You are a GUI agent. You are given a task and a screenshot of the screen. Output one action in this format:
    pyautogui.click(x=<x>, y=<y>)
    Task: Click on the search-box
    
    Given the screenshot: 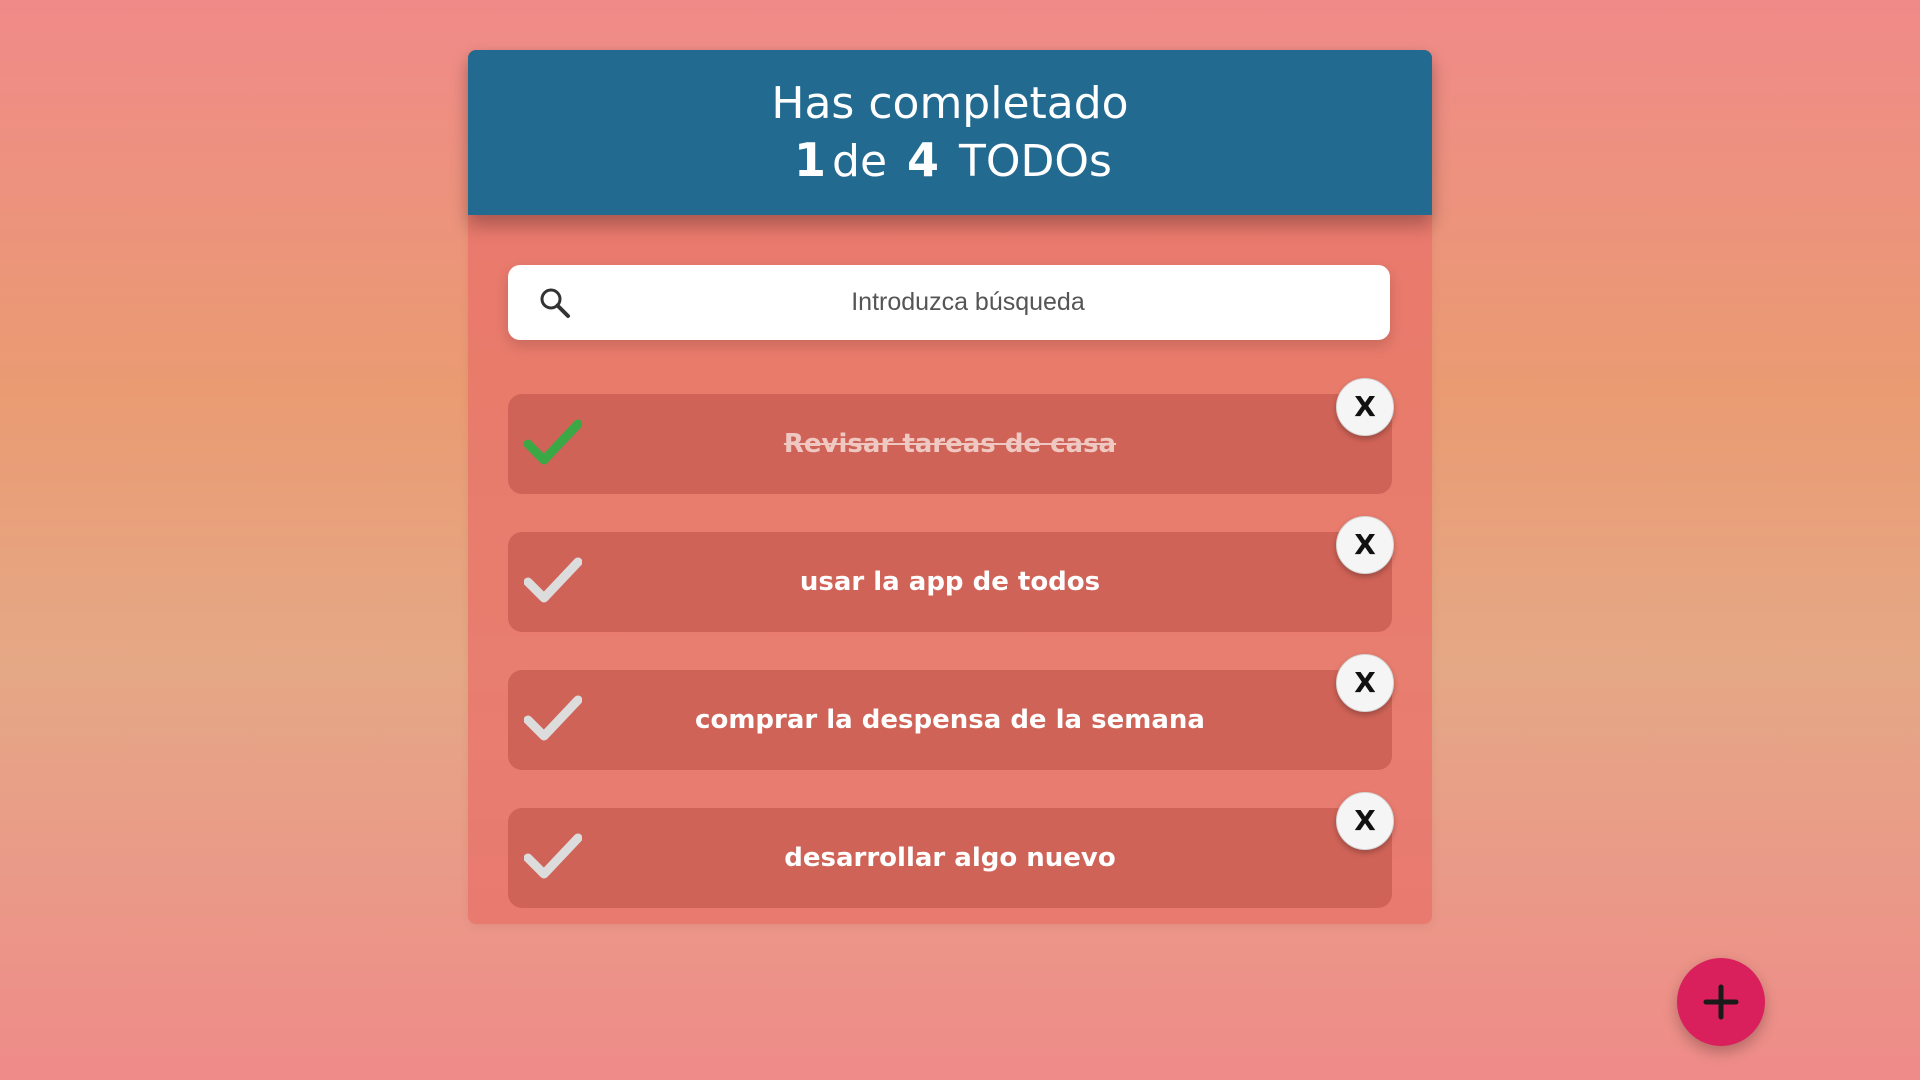 What is the action you would take?
    pyautogui.click(x=949, y=302)
    